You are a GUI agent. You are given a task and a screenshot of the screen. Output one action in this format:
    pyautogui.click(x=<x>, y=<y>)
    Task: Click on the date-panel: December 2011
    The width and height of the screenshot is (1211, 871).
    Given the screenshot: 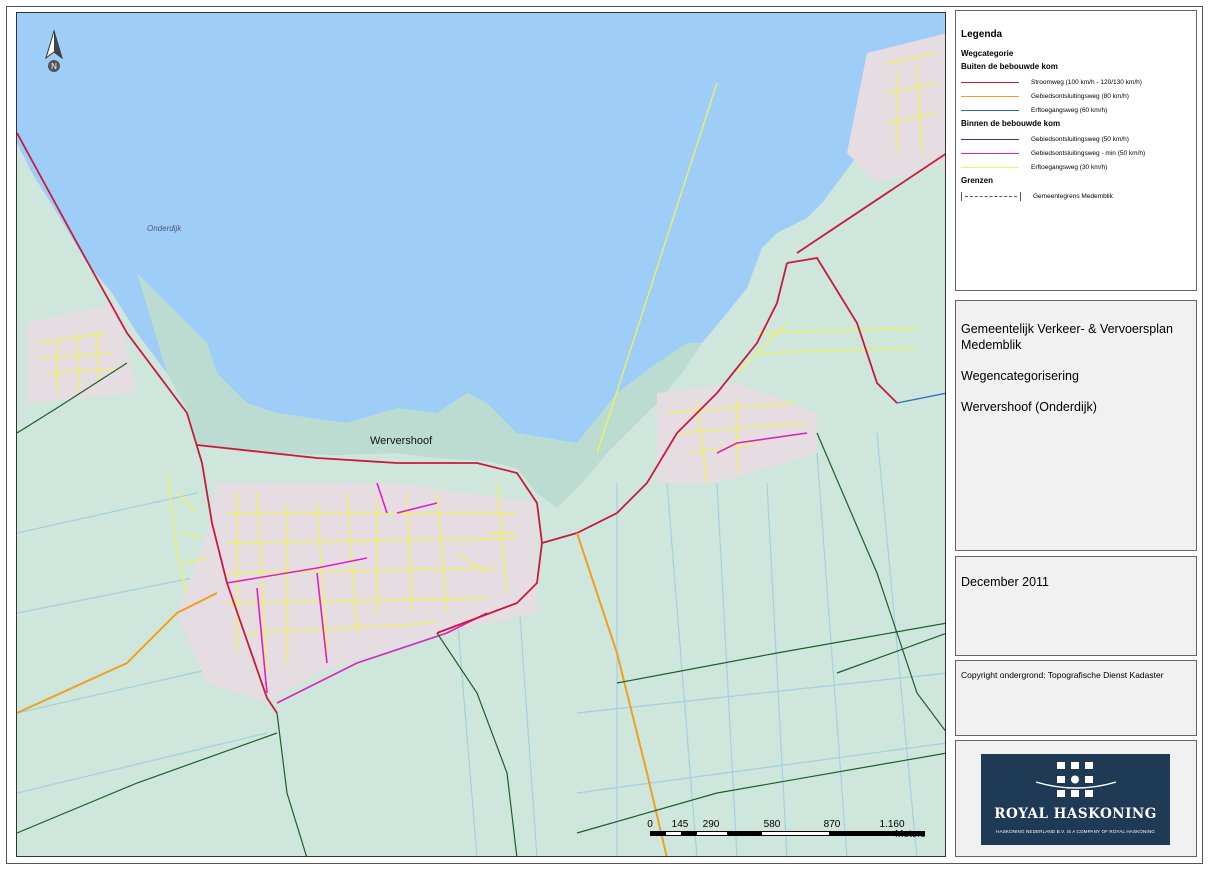 What is the action you would take?
    pyautogui.click(x=1076, y=606)
    